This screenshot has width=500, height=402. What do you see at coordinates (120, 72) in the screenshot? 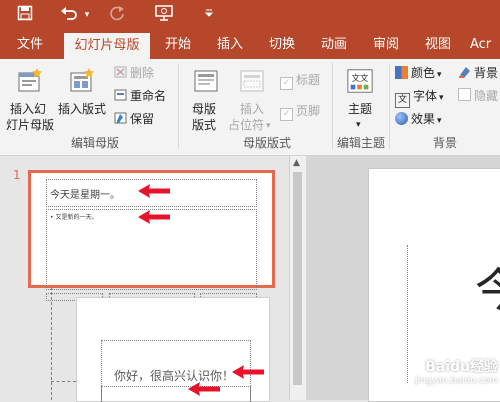
I see `delete-icon` at bounding box center [120, 72].